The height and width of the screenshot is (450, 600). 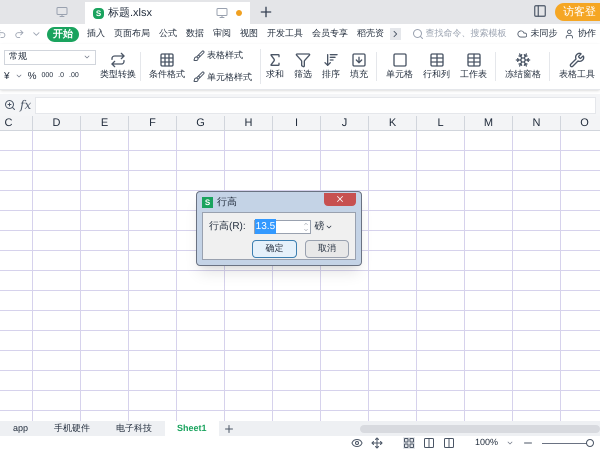 What do you see at coordinates (10, 105) in the screenshot?
I see `zoom-icon` at bounding box center [10, 105].